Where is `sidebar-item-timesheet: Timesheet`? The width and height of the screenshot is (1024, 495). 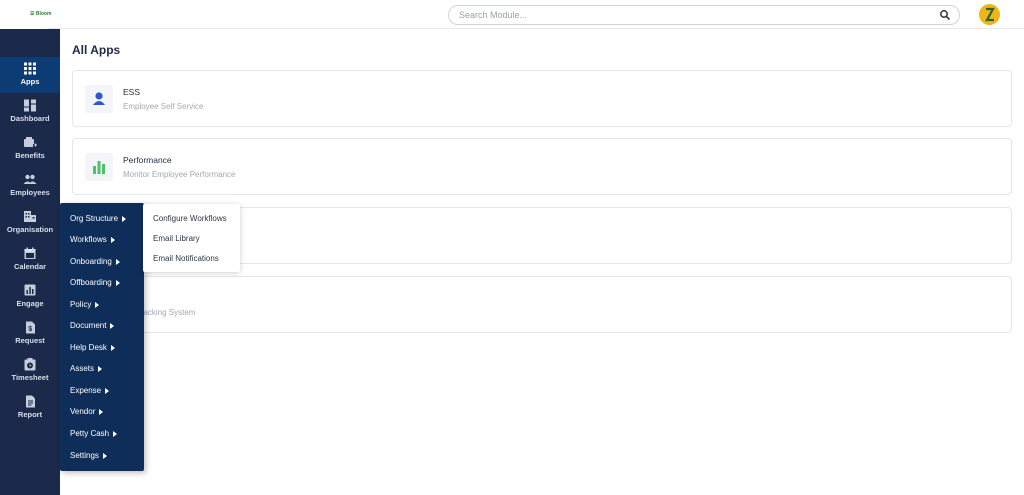 sidebar-item-timesheet: Timesheet is located at coordinates (30, 371).